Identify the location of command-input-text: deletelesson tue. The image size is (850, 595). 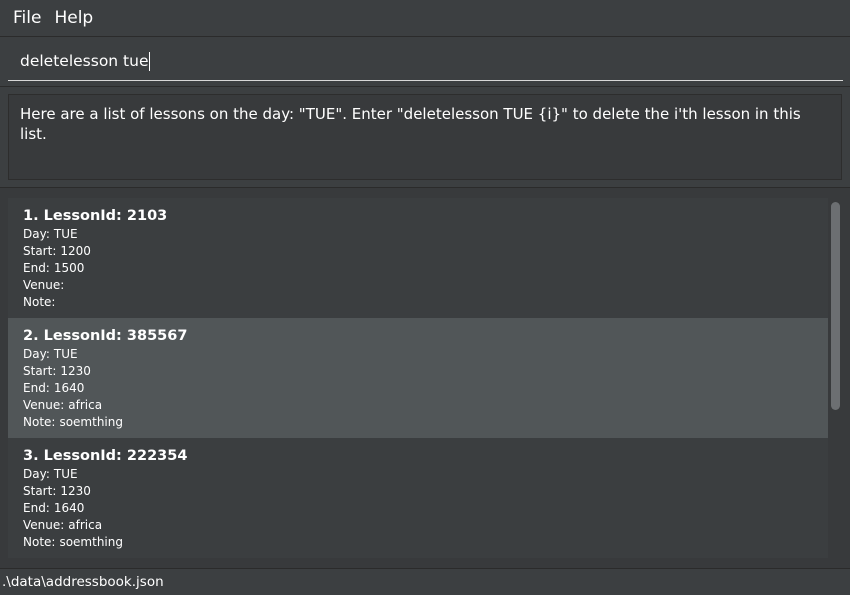
(84, 61).